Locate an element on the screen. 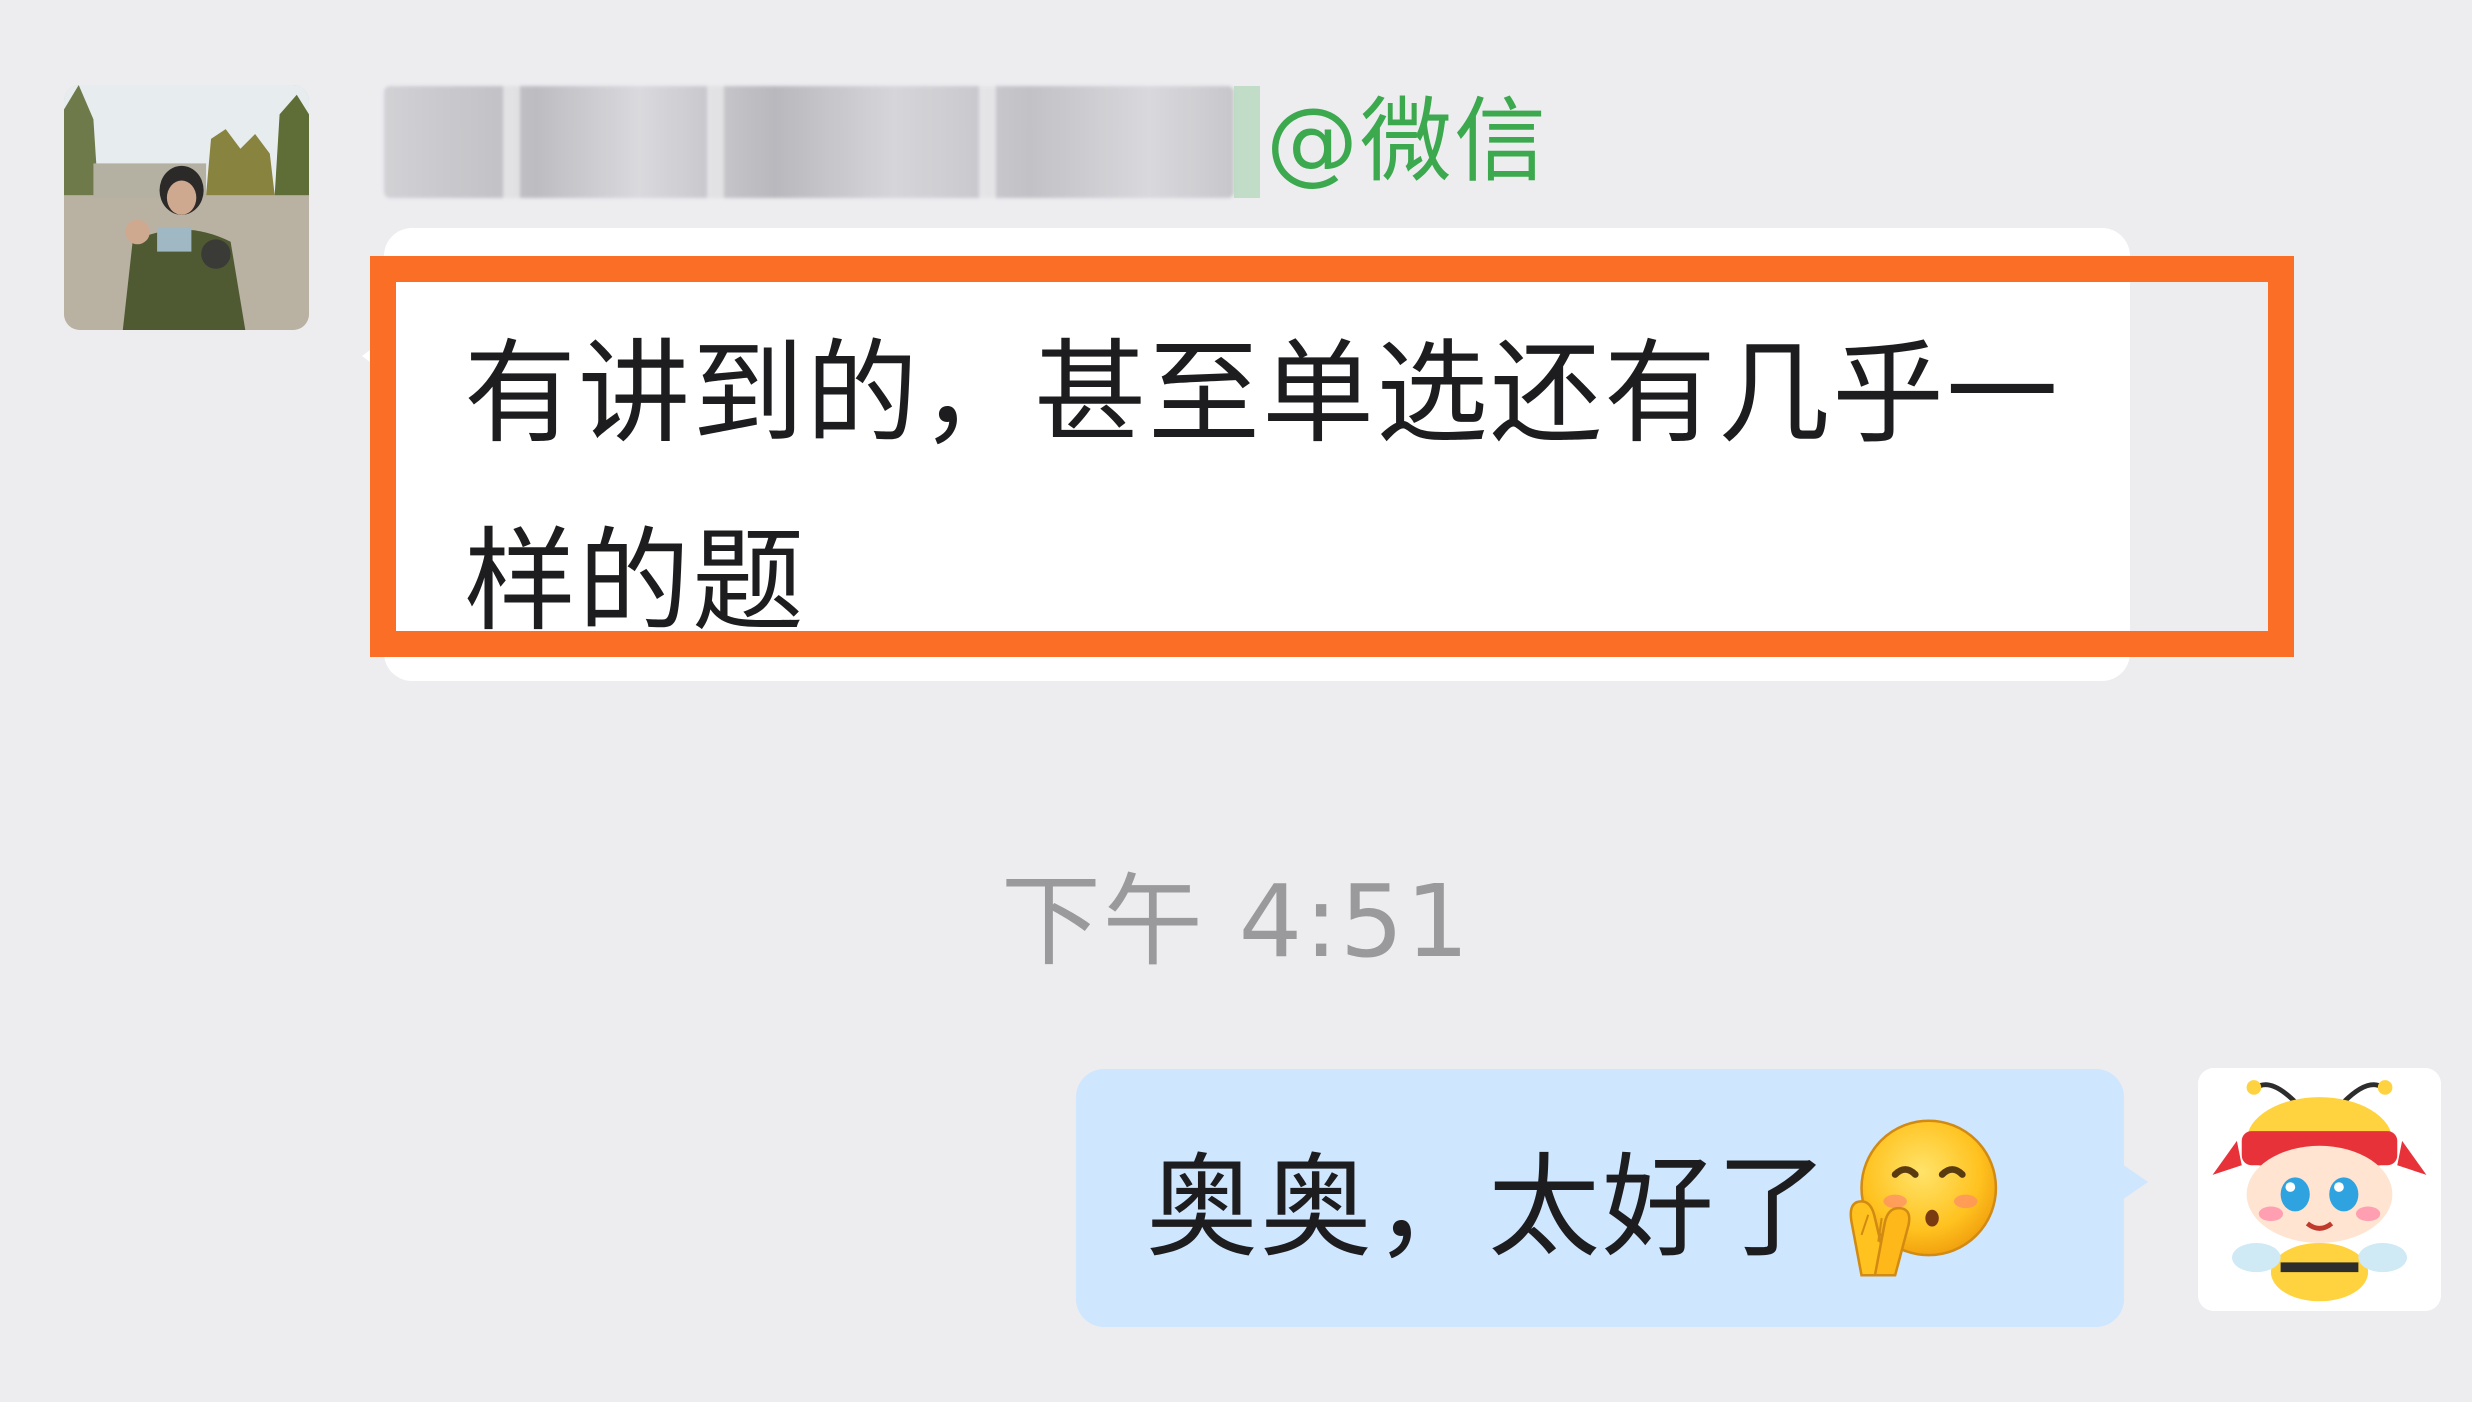 This screenshot has height=1402, width=2472. blurred-sender-name-tail is located at coordinates (1247, 142).